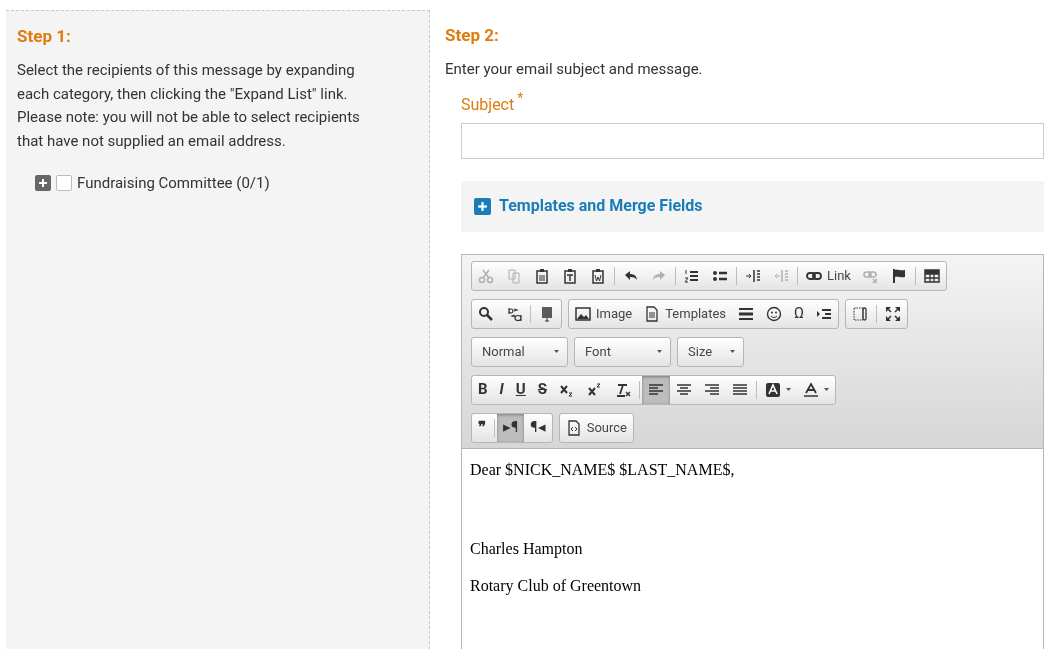 This screenshot has width=1044, height=649. Describe the element at coordinates (773, 389) in the screenshot. I see `background-color-icon` at that location.